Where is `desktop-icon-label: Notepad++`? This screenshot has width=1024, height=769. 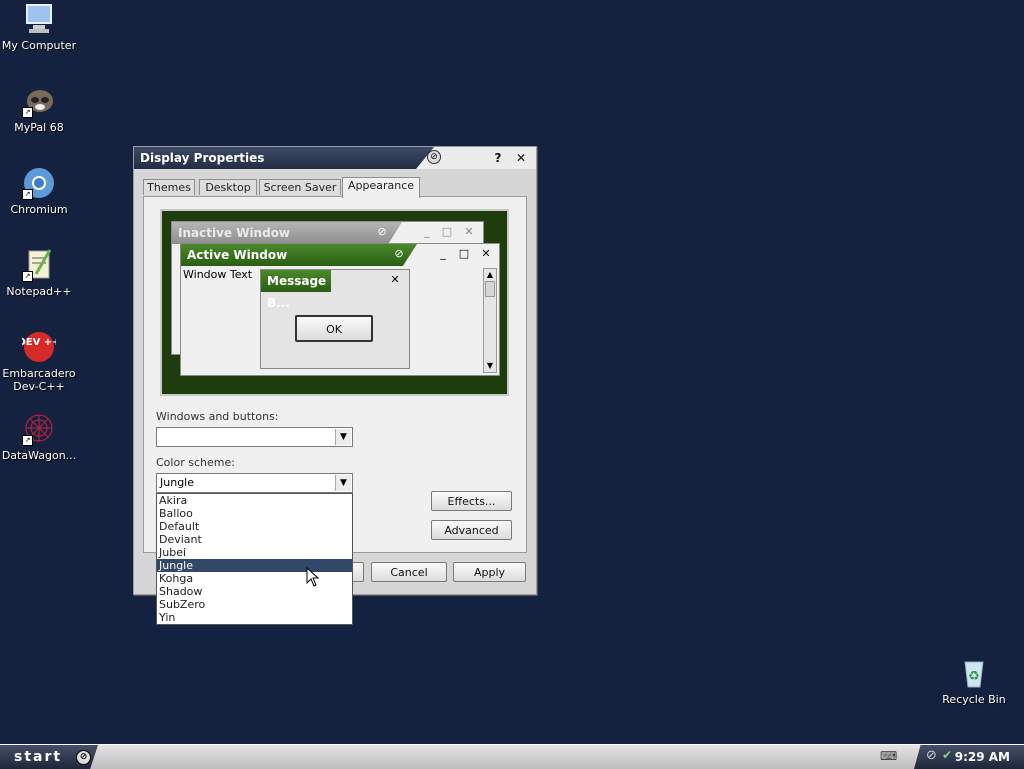
desktop-icon-label: Notepad++ is located at coordinates (39, 291).